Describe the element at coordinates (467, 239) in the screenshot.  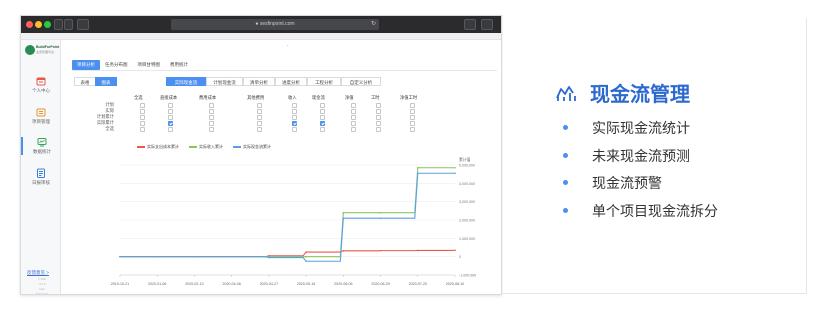
I see `y-tick-label: 1,000,000` at that location.